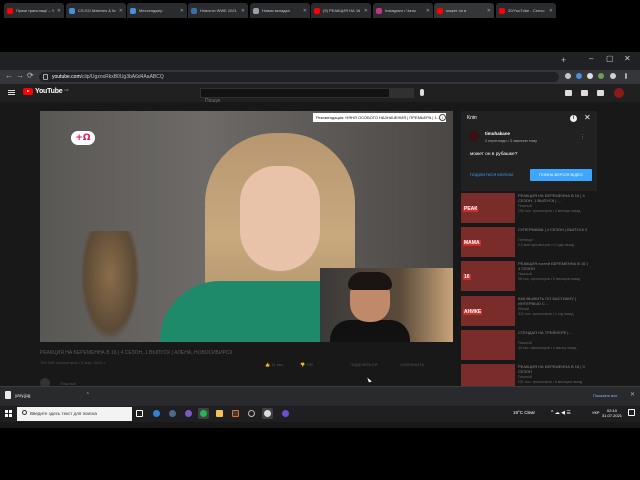  Describe the element at coordinates (613, 76) in the screenshot. I see `profile-icon` at that location.